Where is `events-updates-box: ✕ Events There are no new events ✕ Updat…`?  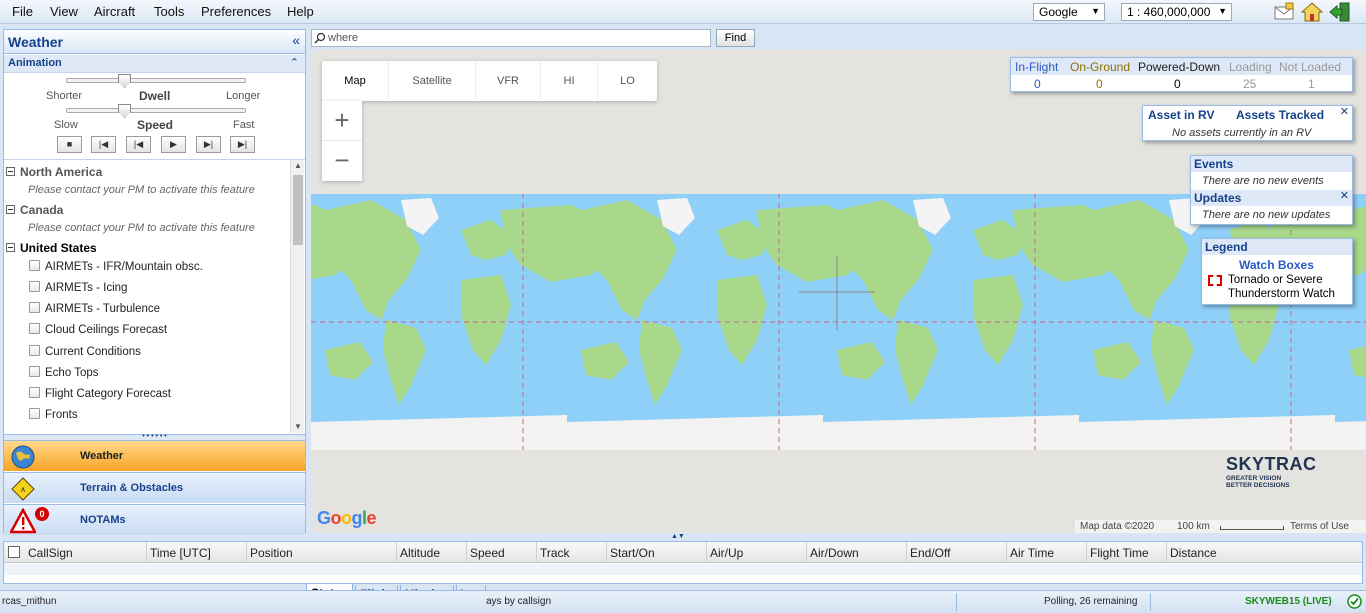
events-updates-box: ✕ Events There are no new events ✕ Updat… is located at coordinates (1271, 190).